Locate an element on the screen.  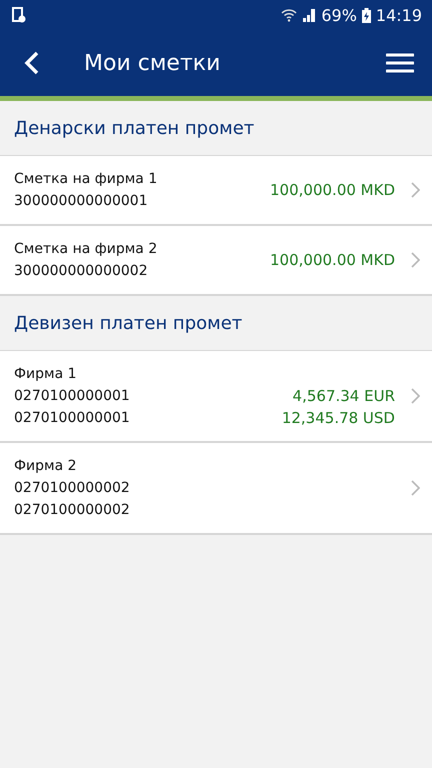
battery-percentage: 69% is located at coordinates (339, 15).